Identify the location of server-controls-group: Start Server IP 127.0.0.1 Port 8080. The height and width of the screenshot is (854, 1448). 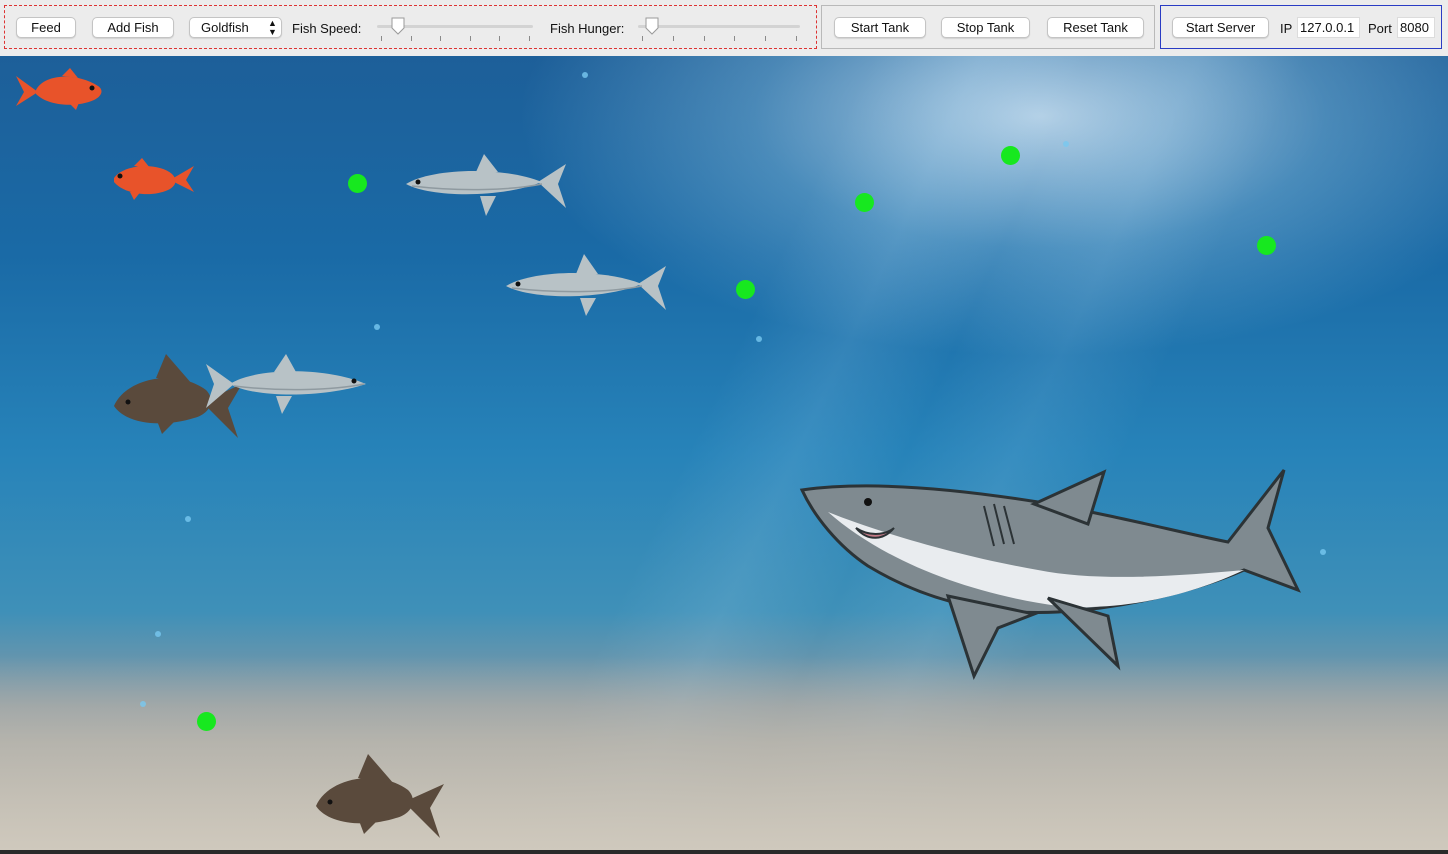
(1301, 27).